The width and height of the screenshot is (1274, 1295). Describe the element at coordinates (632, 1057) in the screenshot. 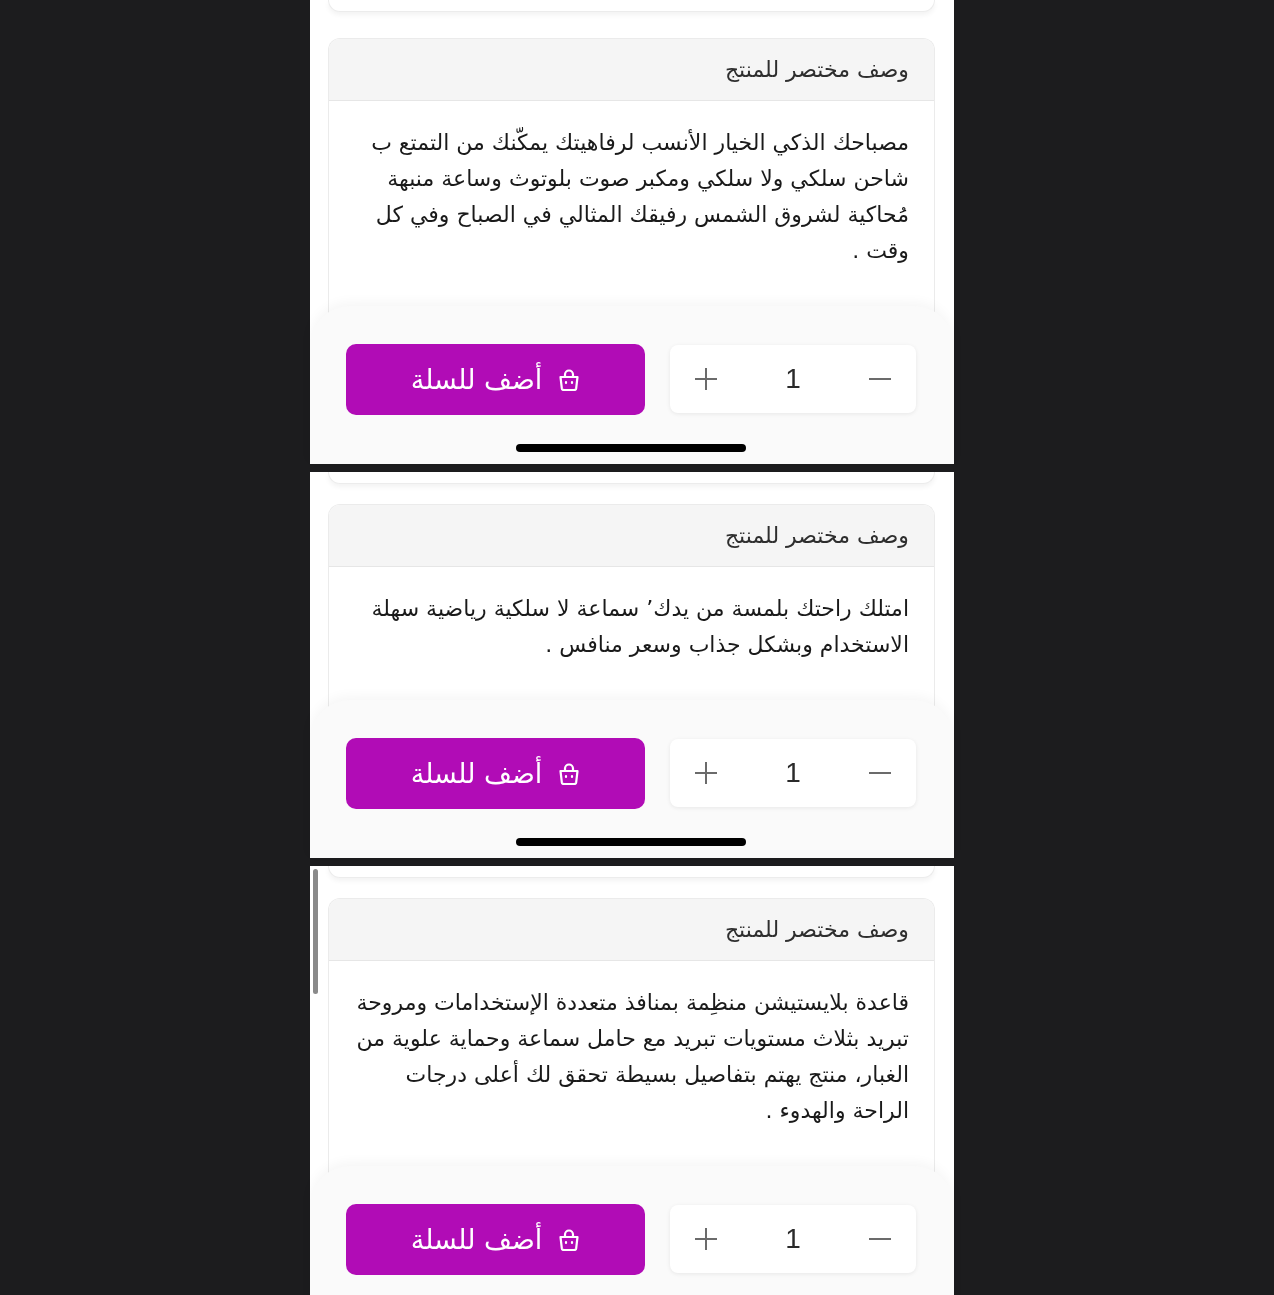

I see `product-description: قاعدة بلايستيشن منظِمة بمنافذ متعددة الإستخدامات ومروحة تبريد بثلاث مستويات تبريد مع حامل سماعة وحماية علوية من الغبار، منتج يهتم بتفاصيل بسيطة تحقق لك أعلى درجات الراحة والهدوء .` at that location.